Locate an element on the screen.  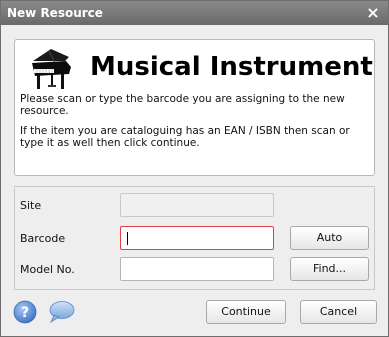
model-number-field is located at coordinates (197, 269).